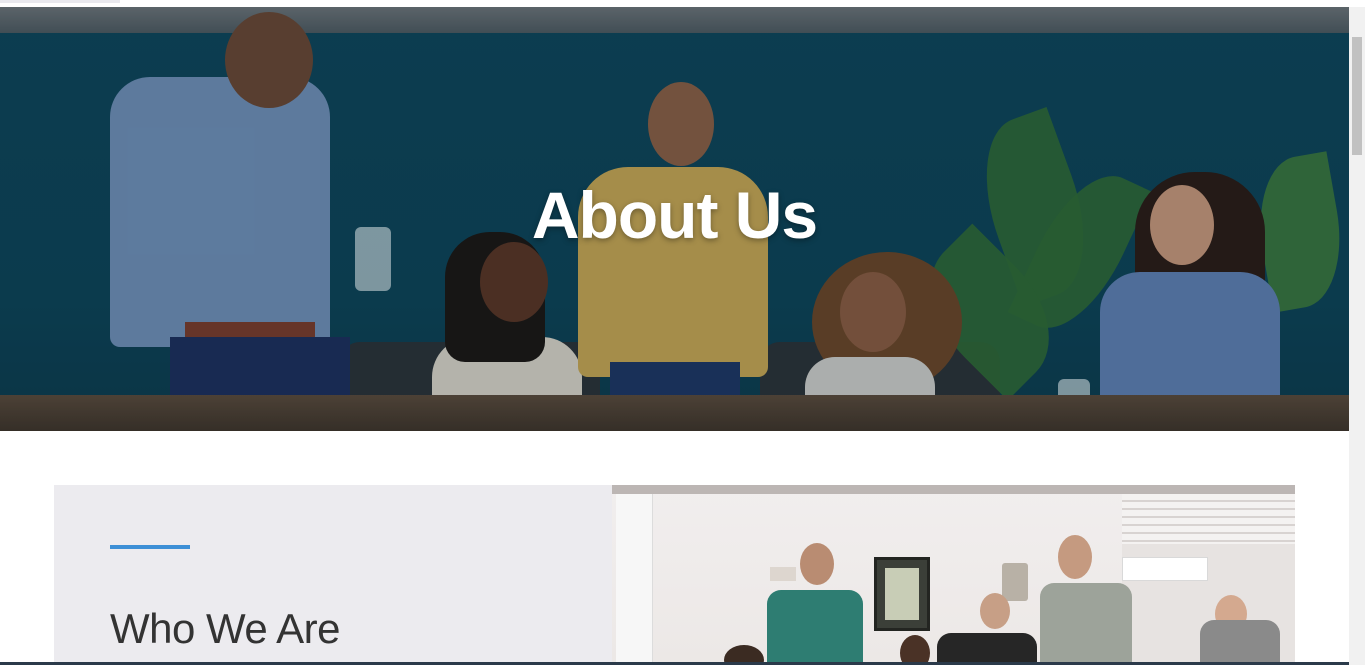  I want to click on photo-curtain, so click(634, 579).